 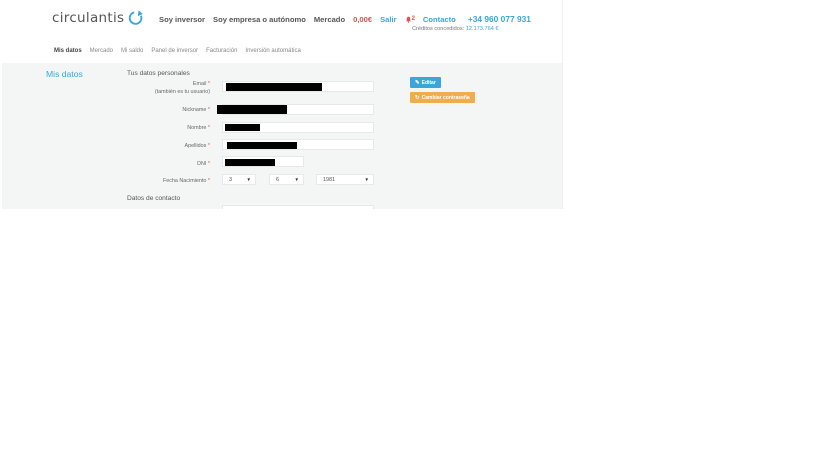 I want to click on subnav-inversion-automatica: Inversión automática, so click(x=272, y=51).